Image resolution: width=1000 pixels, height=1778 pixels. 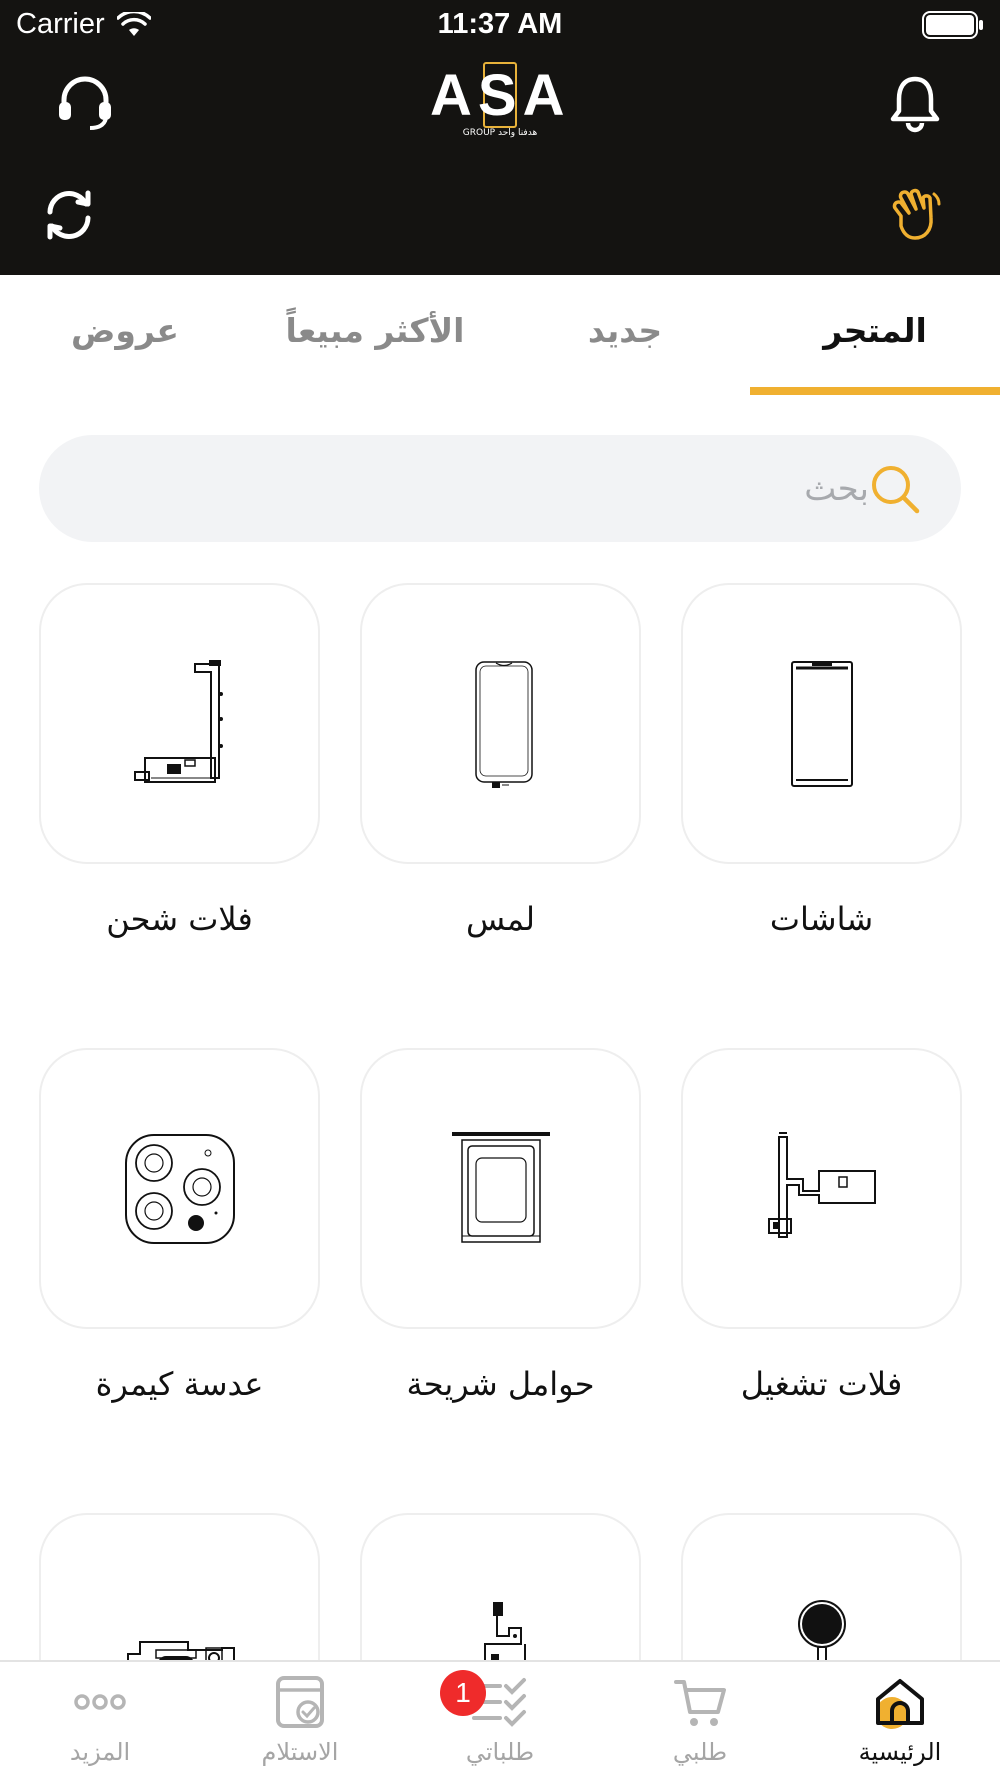 What do you see at coordinates (463, 1693) in the screenshot?
I see `orders-count-badge: 1` at bounding box center [463, 1693].